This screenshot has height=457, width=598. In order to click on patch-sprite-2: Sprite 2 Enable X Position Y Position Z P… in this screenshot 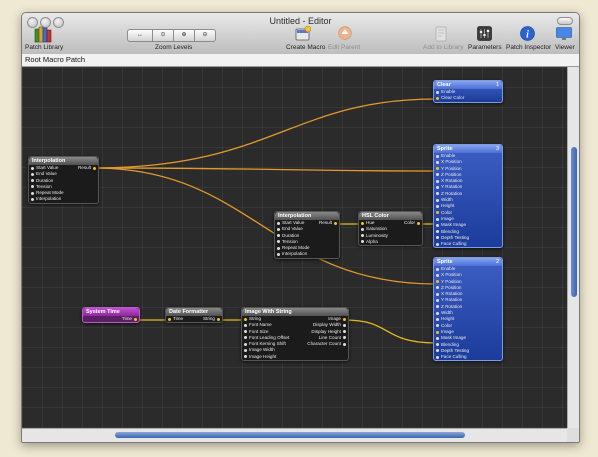, I will do `click(468, 309)`.